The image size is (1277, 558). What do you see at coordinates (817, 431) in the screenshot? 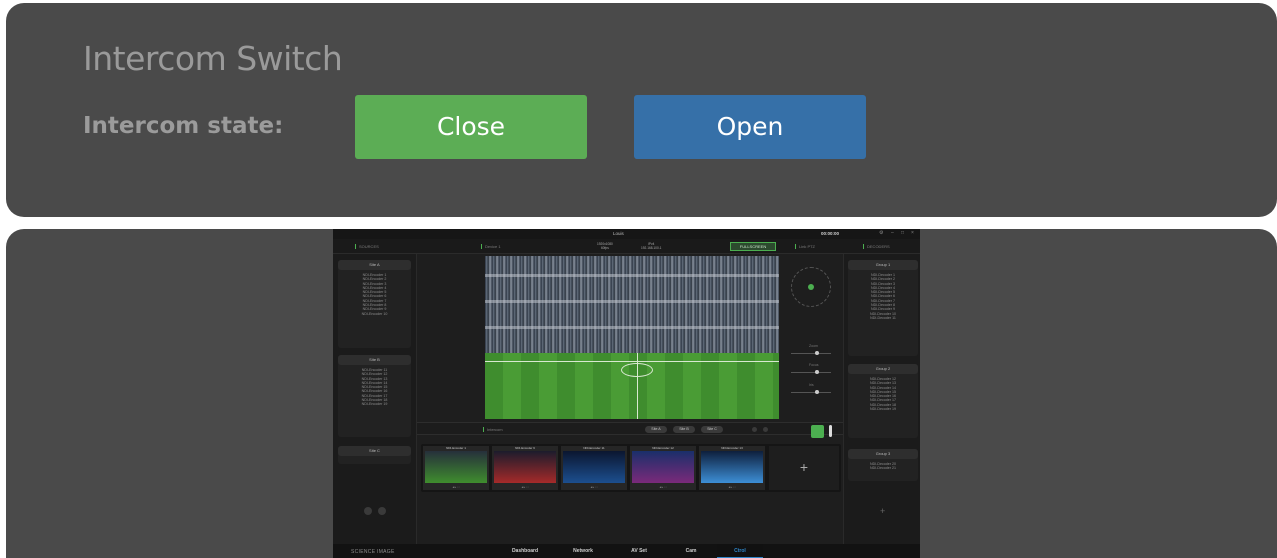
I see `talk-button` at bounding box center [817, 431].